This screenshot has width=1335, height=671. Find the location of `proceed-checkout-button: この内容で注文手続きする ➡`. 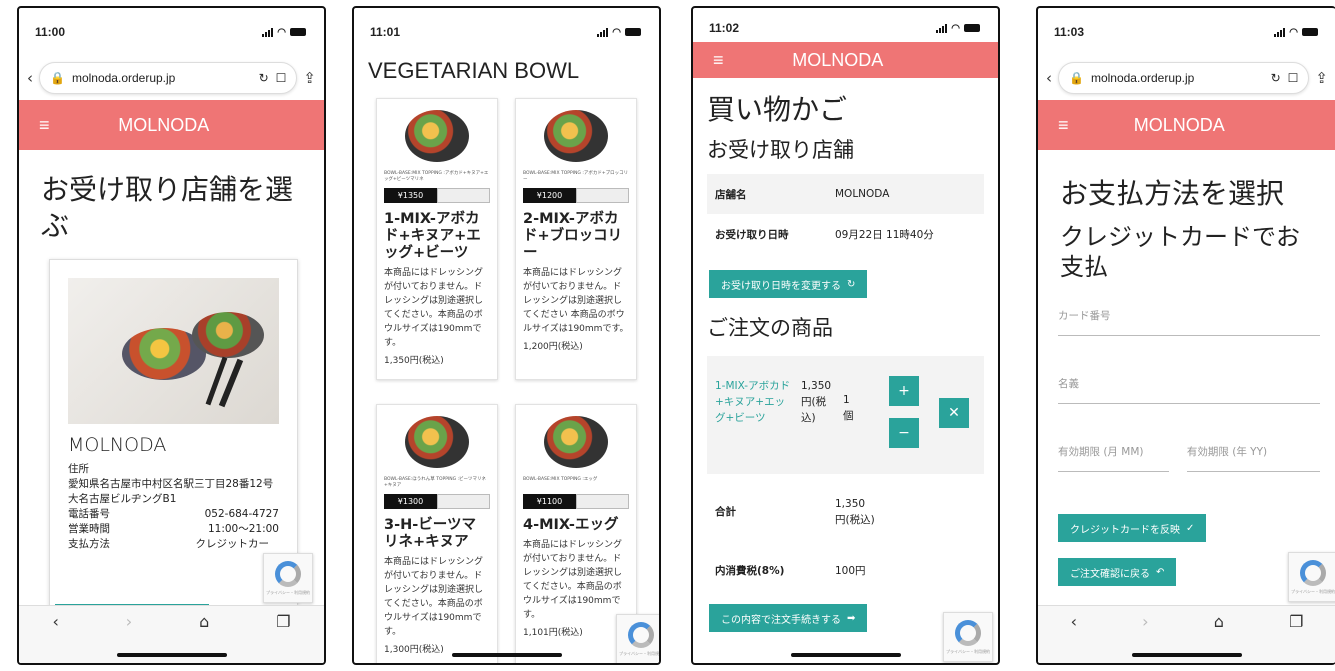

proceed-checkout-button: この内容で注文手続きする ➡ is located at coordinates (788, 618).